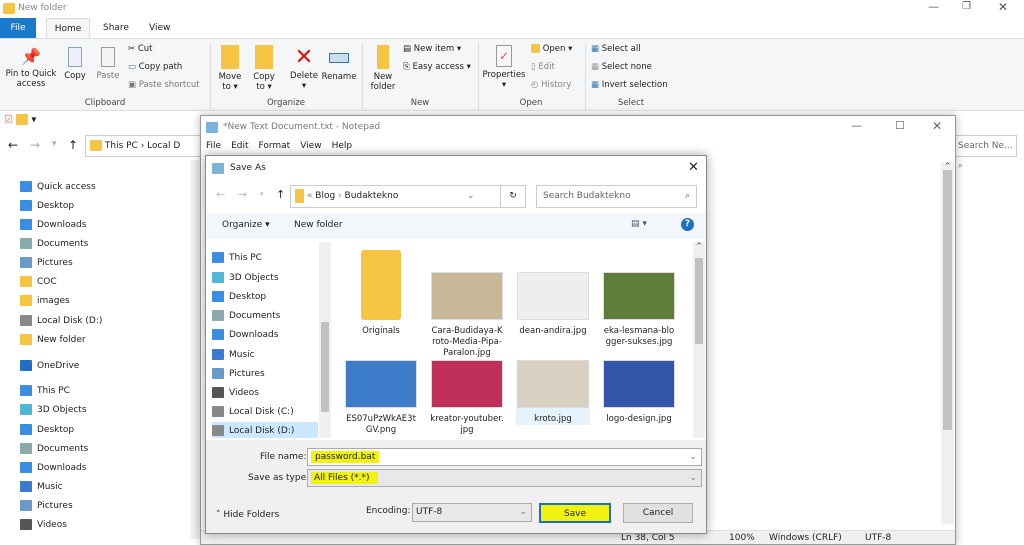 The image size is (1024, 545). I want to click on easy-access-button: ⎘ Easy access ▾, so click(437, 67).